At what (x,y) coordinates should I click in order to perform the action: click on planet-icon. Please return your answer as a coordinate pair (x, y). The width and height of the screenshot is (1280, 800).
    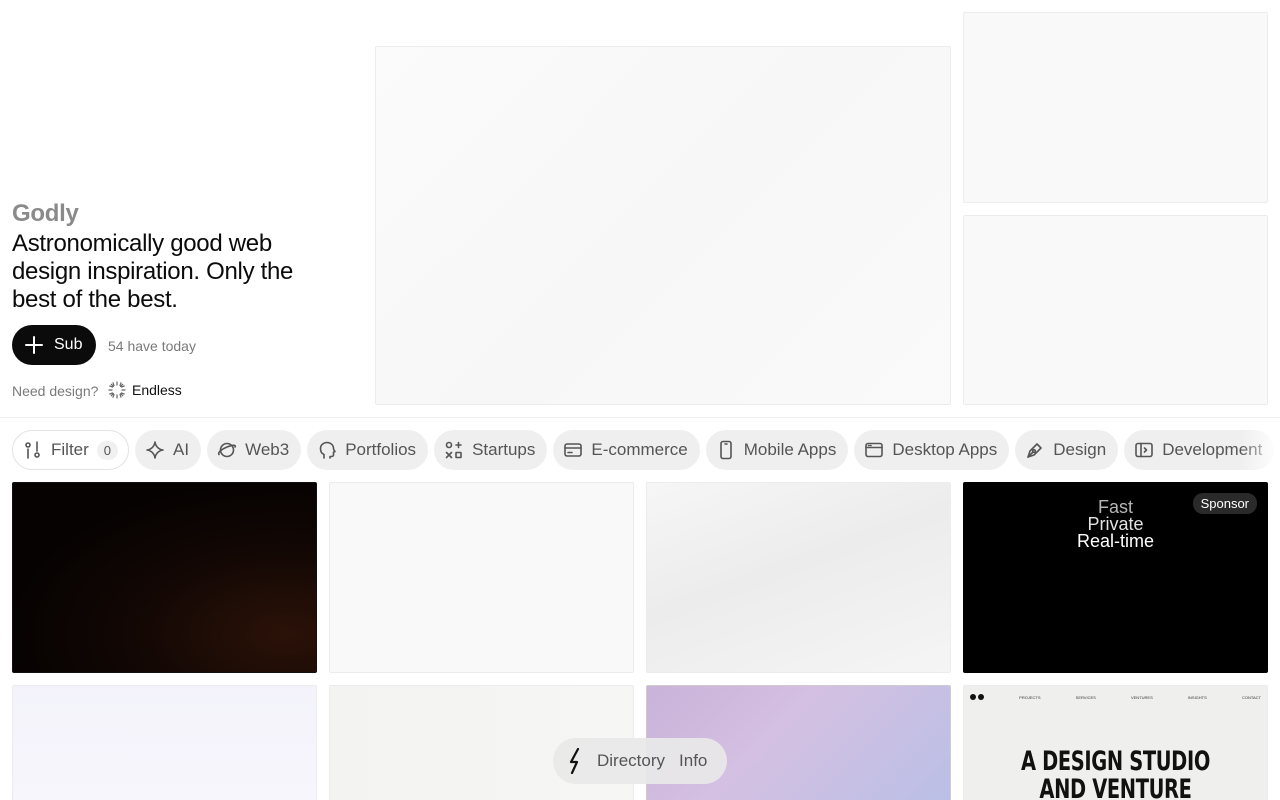
    Looking at the image, I should click on (227, 450).